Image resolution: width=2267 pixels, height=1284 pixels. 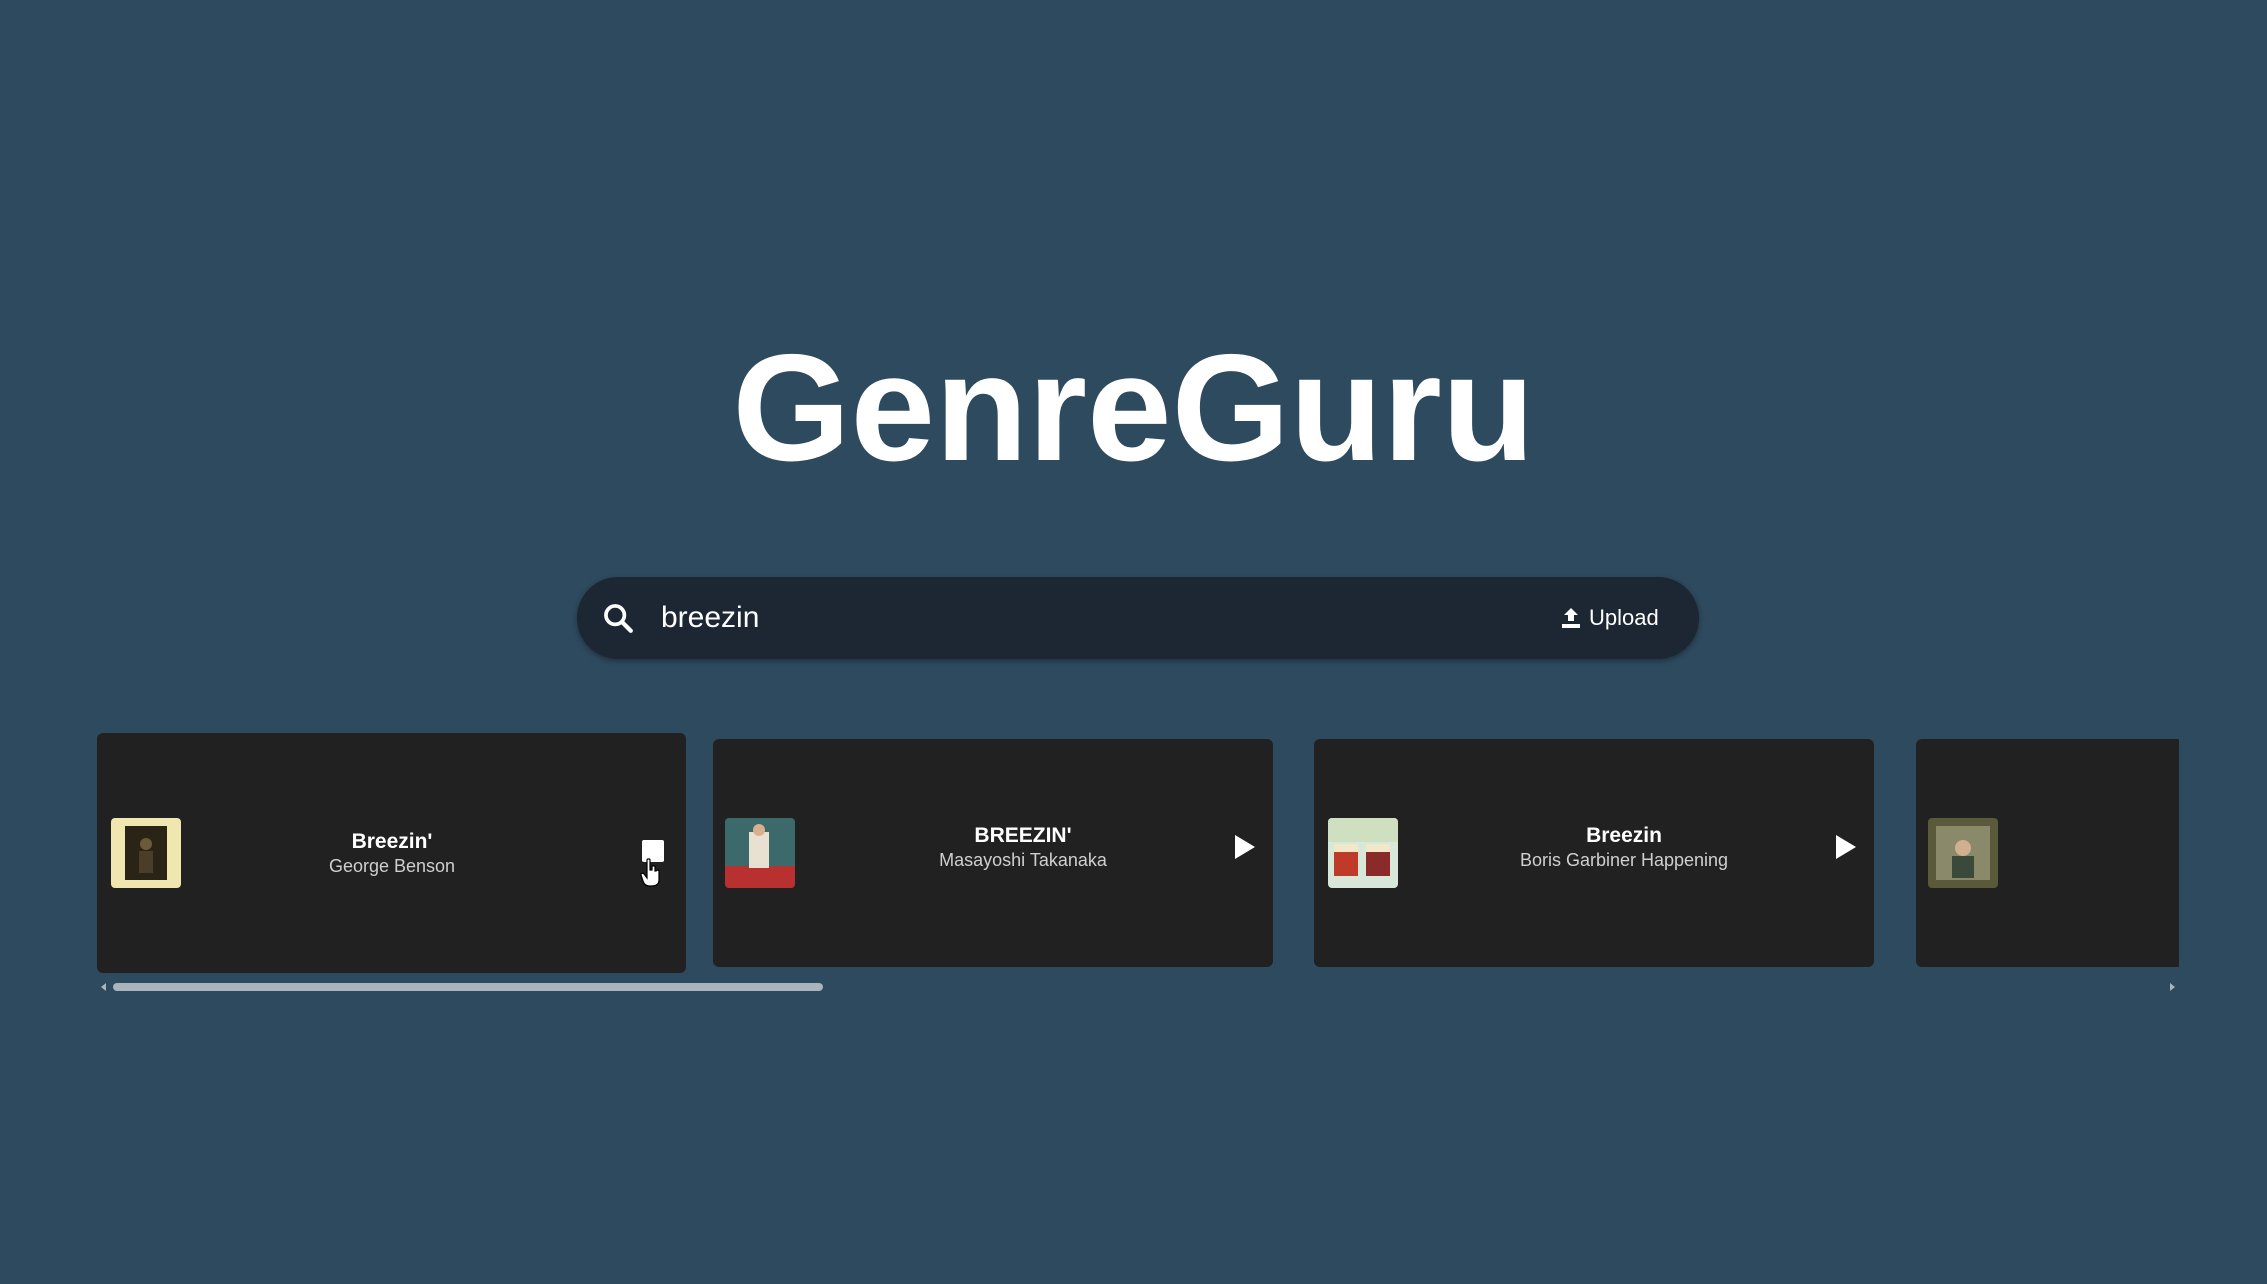 What do you see at coordinates (1624, 617) in the screenshot?
I see `upload-label: Upload` at bounding box center [1624, 617].